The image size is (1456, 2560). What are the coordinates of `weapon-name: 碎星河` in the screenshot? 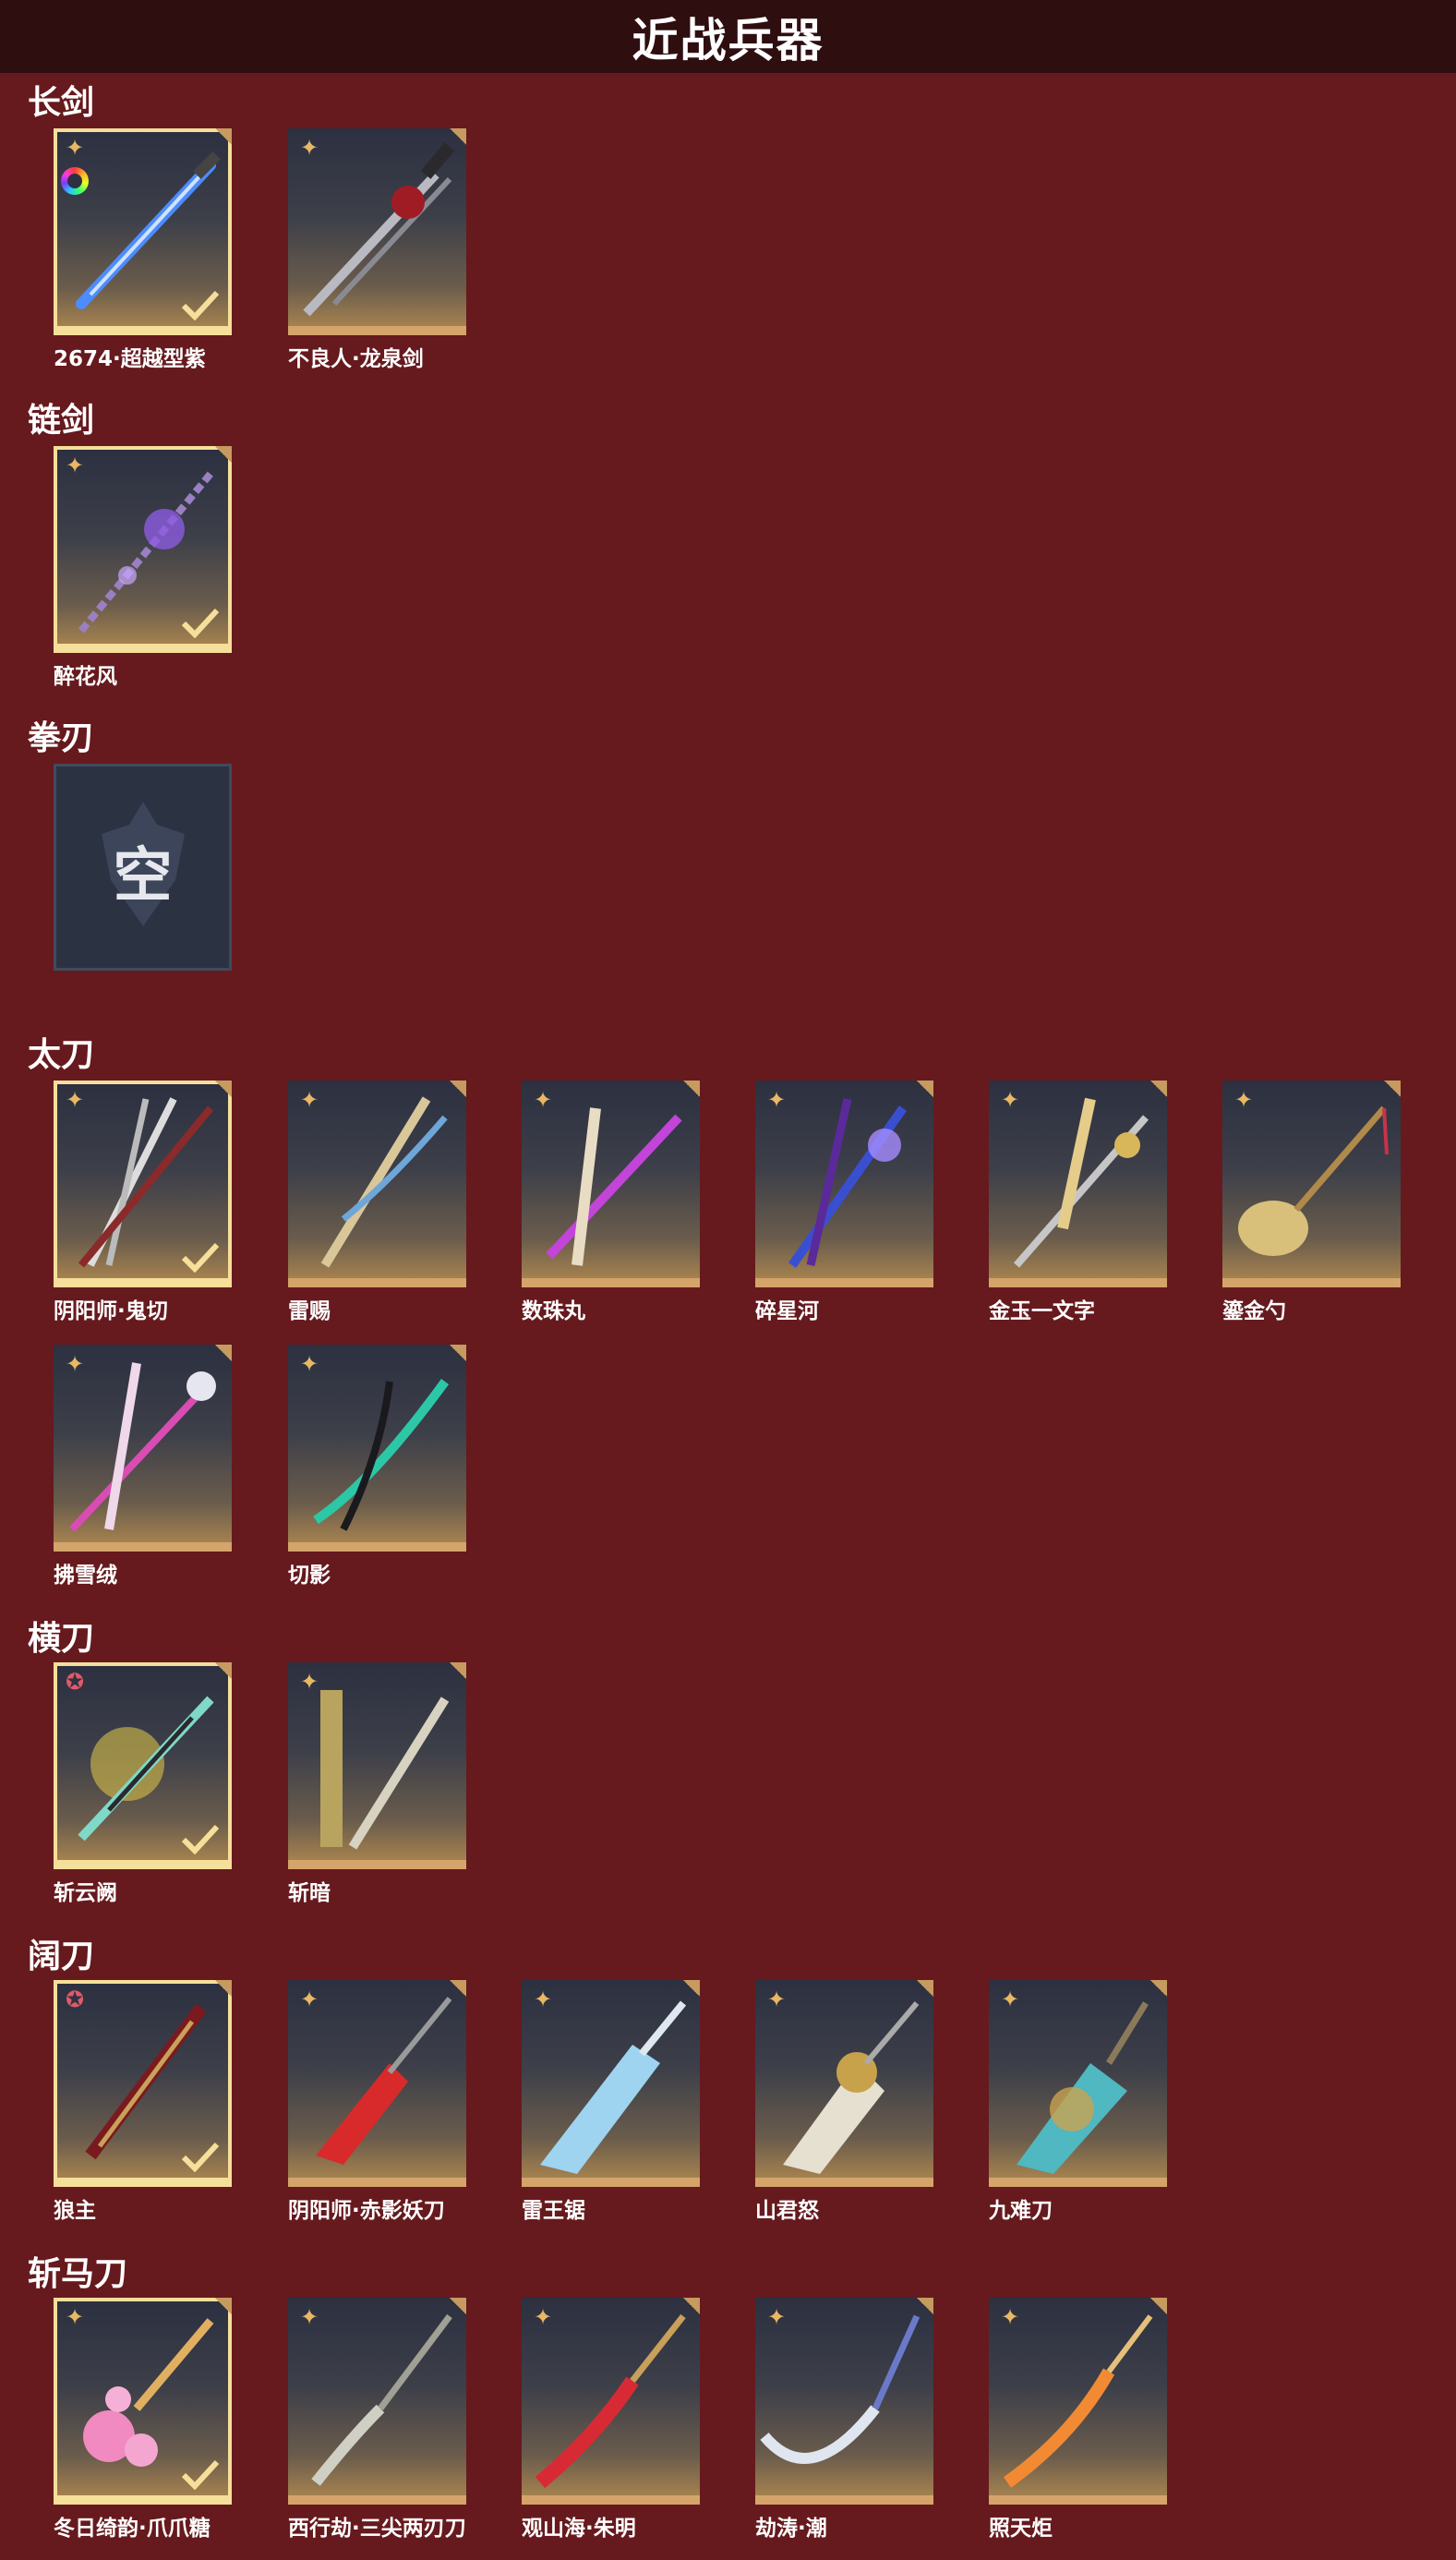 It's located at (787, 1311).